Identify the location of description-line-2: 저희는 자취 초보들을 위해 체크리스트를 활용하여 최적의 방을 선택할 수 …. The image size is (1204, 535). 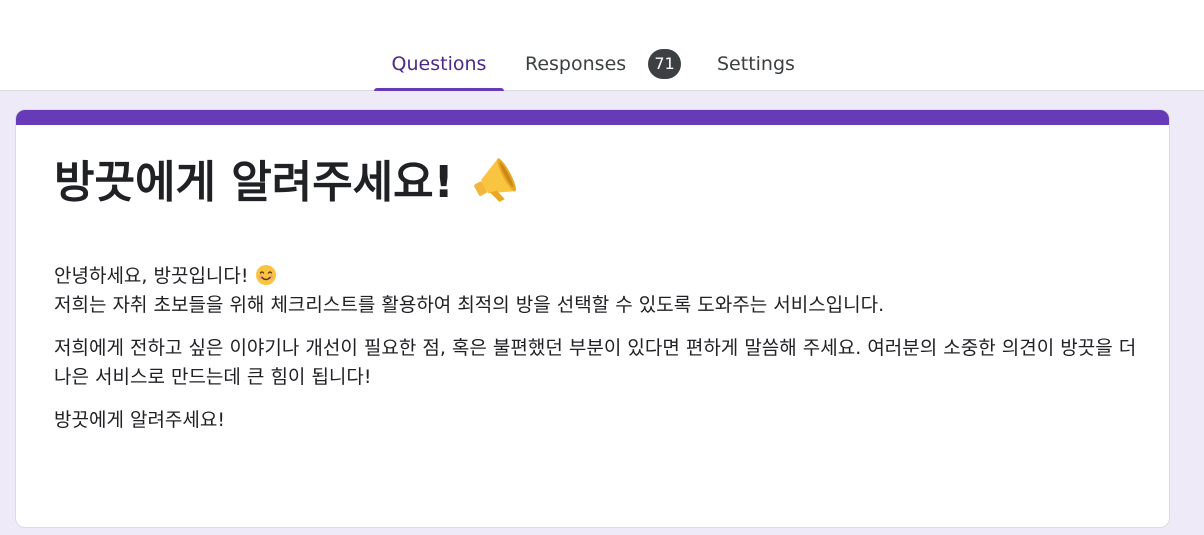
(469, 305).